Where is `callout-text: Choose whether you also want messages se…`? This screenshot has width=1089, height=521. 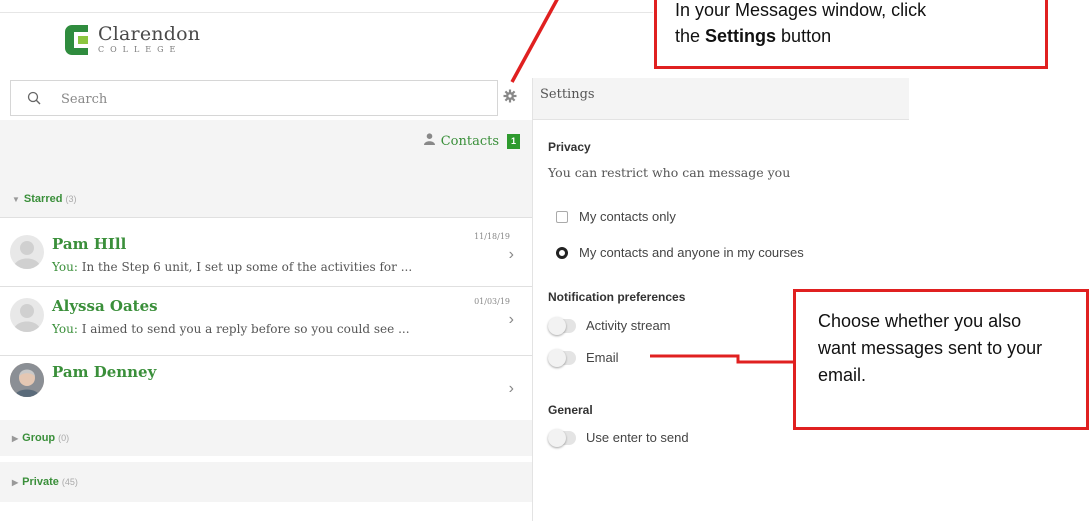 callout-text: Choose whether you also want messages se… is located at coordinates (930, 348).